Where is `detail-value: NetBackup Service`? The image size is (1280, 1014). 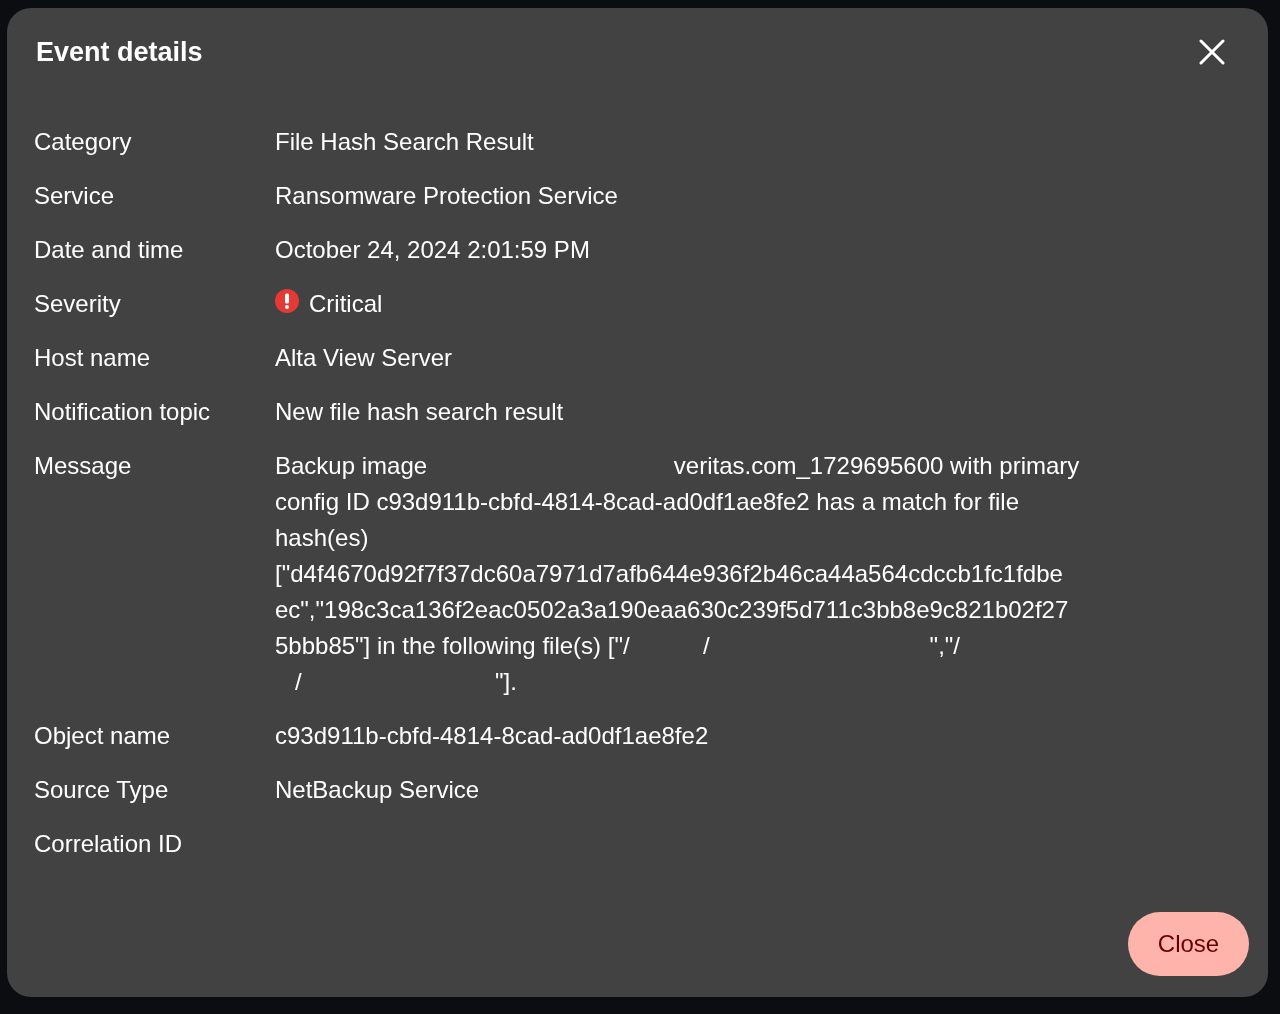 detail-value: NetBackup Service is located at coordinates (377, 789).